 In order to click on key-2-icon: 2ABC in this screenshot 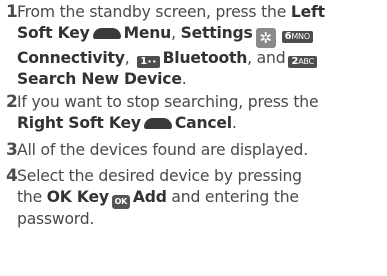, I will do `click(303, 62)`.